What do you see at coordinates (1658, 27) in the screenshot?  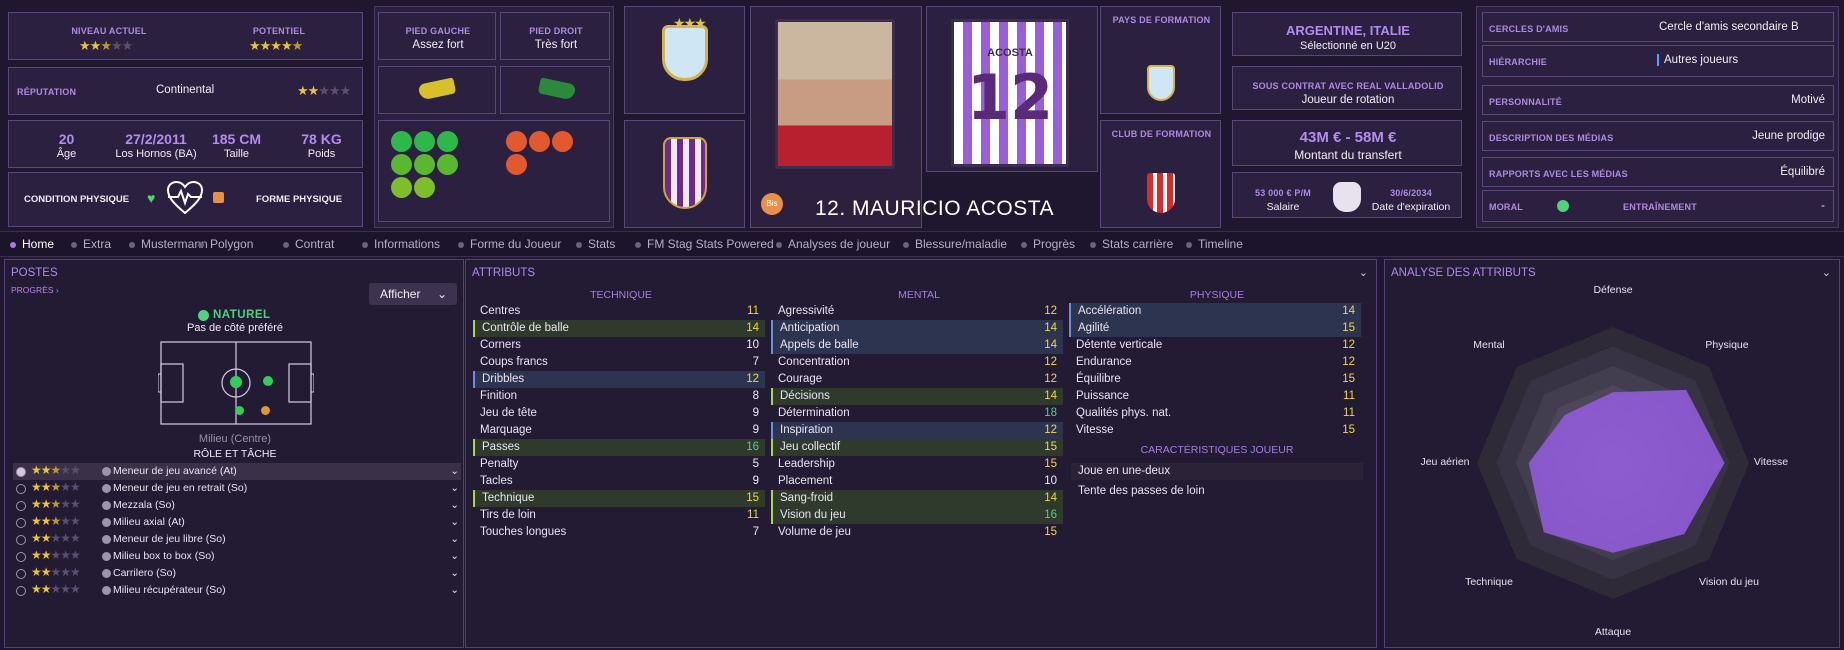 I see `info-row: CERCLES D'AMIS Cercle d'amis secondaire B` at bounding box center [1658, 27].